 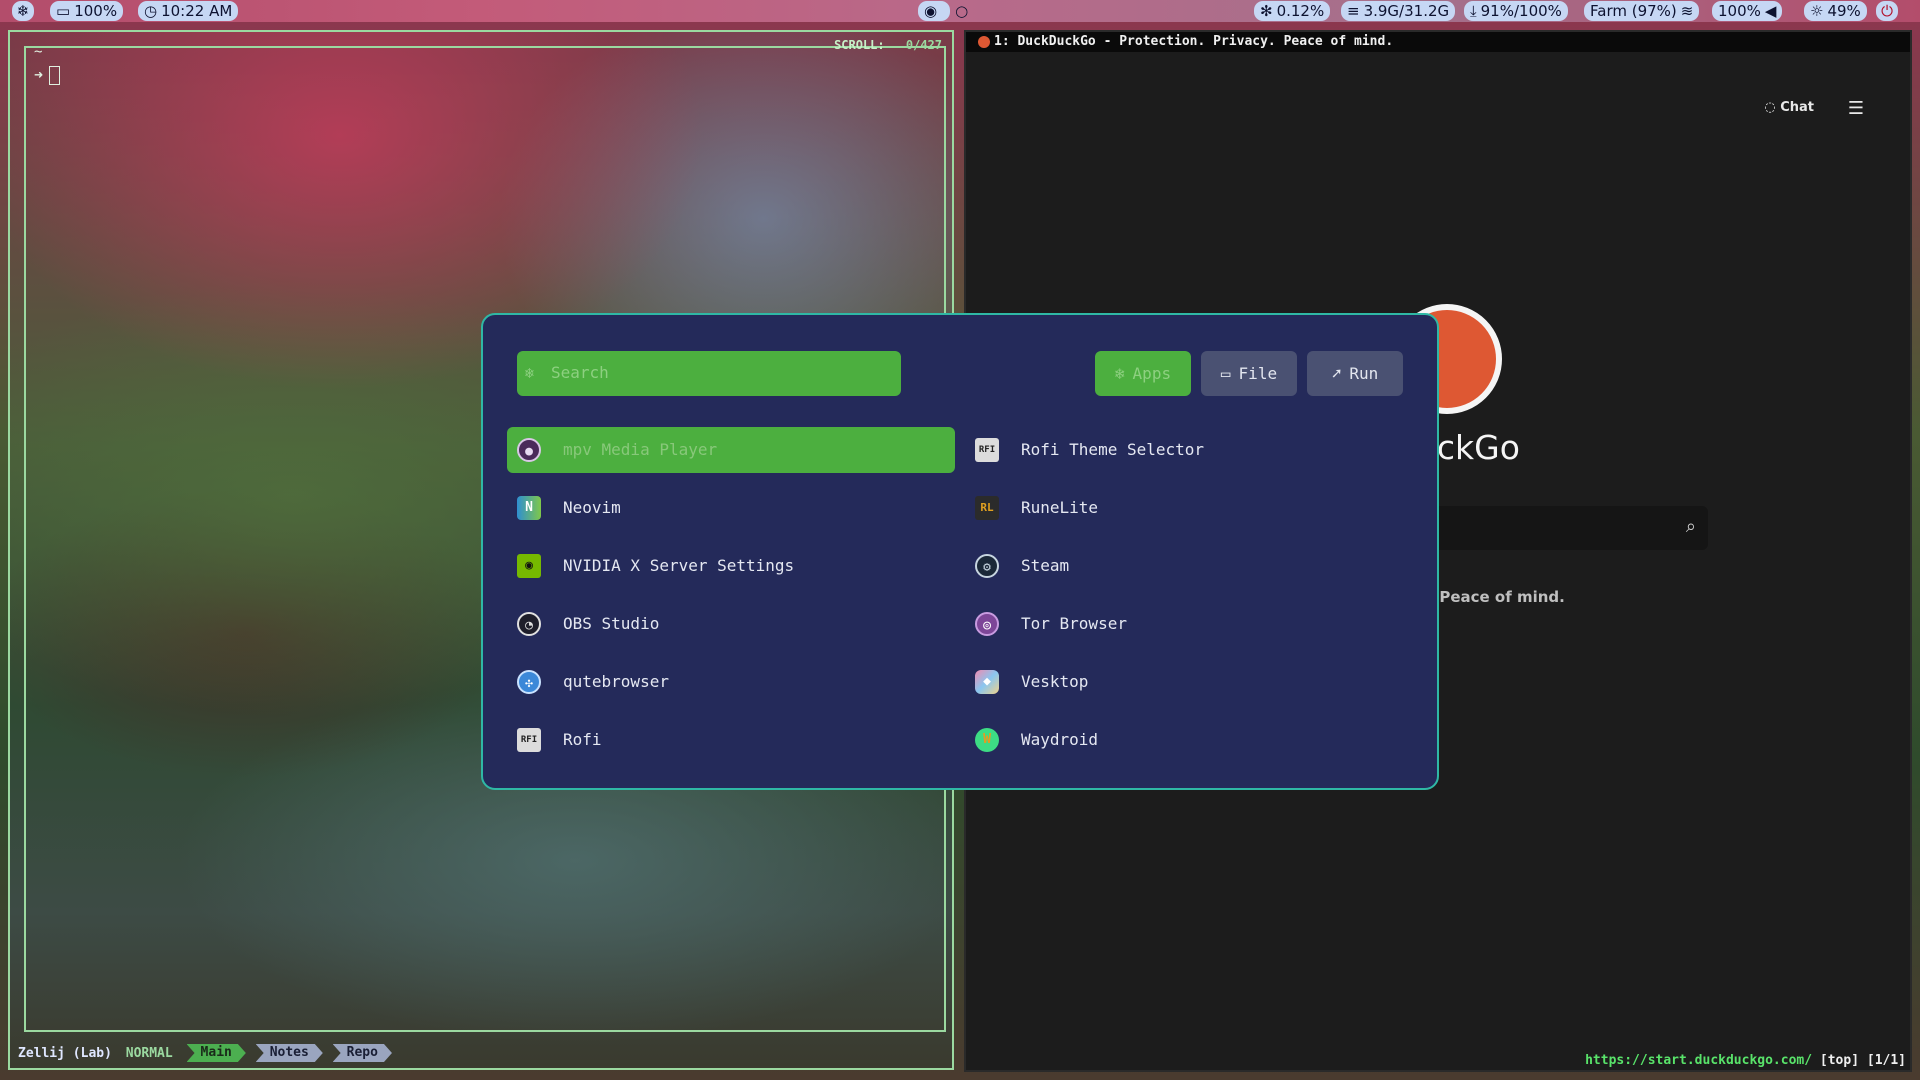 What do you see at coordinates (888, 45) in the screenshot?
I see `scroll-indicator: SCROLL: 0/427` at bounding box center [888, 45].